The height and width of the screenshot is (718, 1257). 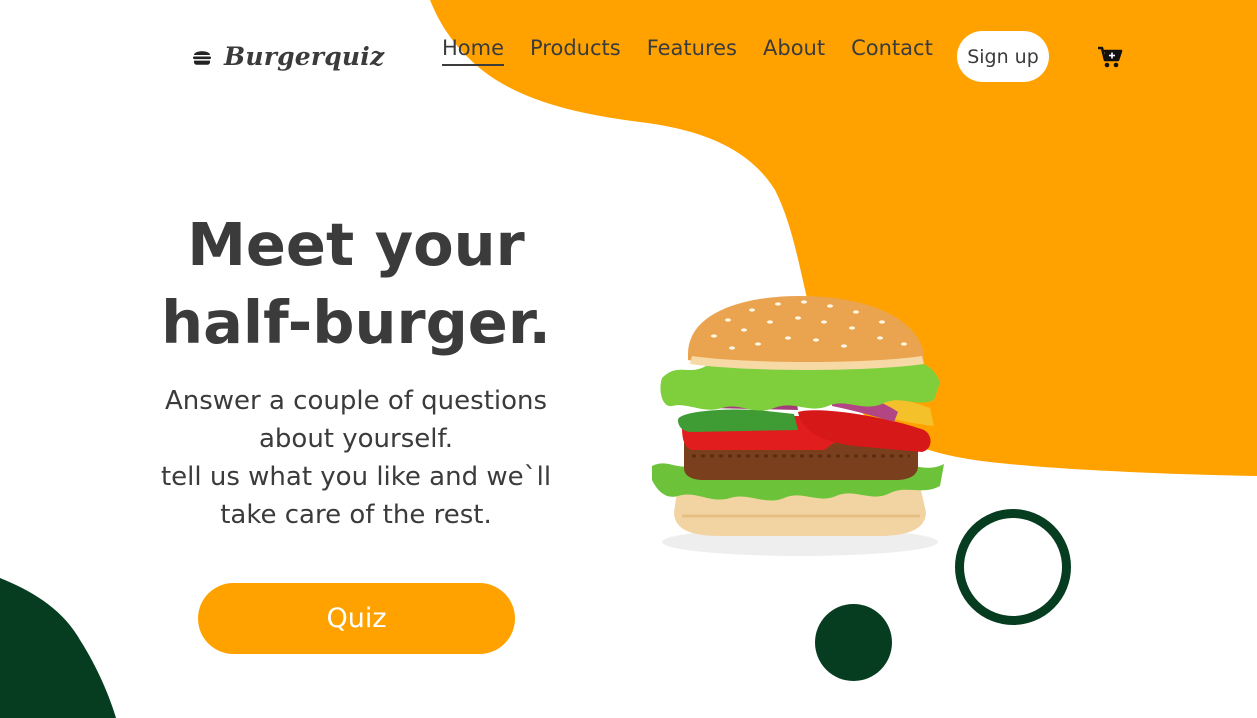 I want to click on hero-title-line-2: half-burger., so click(x=356, y=322).